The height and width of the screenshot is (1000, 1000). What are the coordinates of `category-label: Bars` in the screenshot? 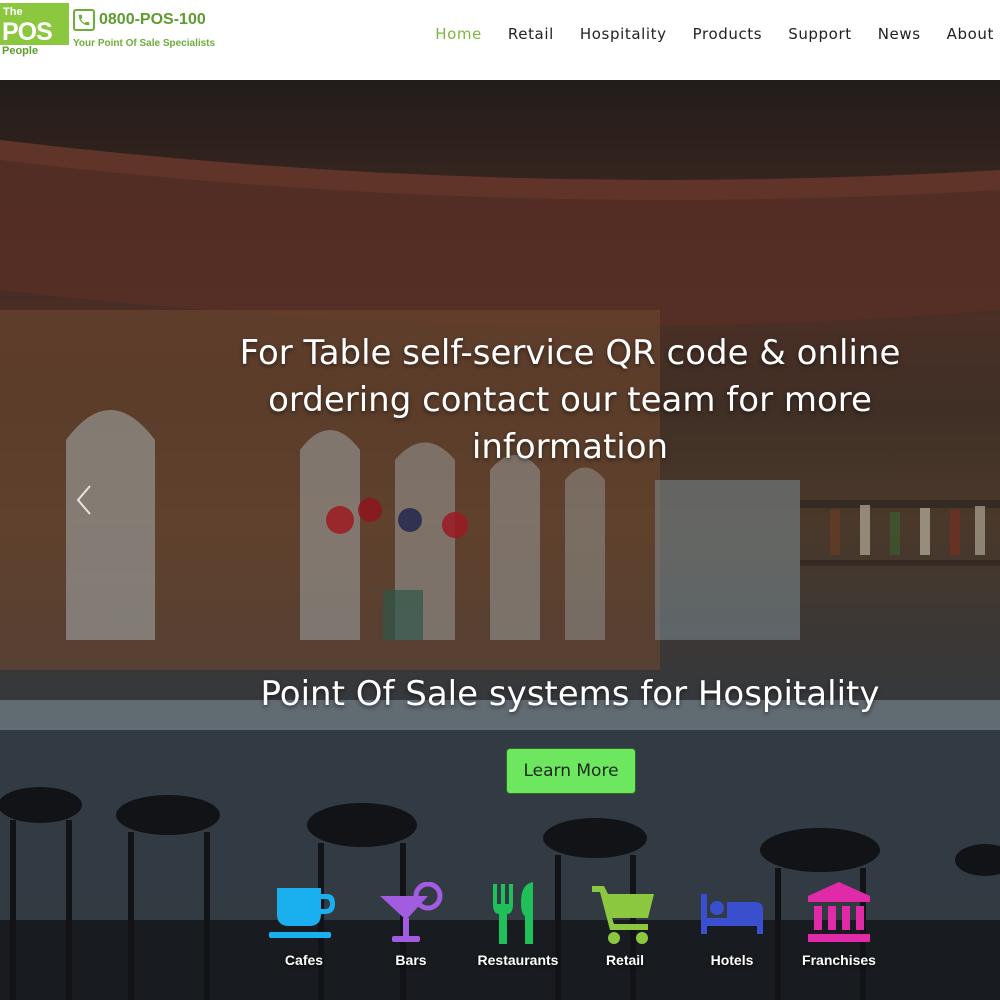 It's located at (411, 960).